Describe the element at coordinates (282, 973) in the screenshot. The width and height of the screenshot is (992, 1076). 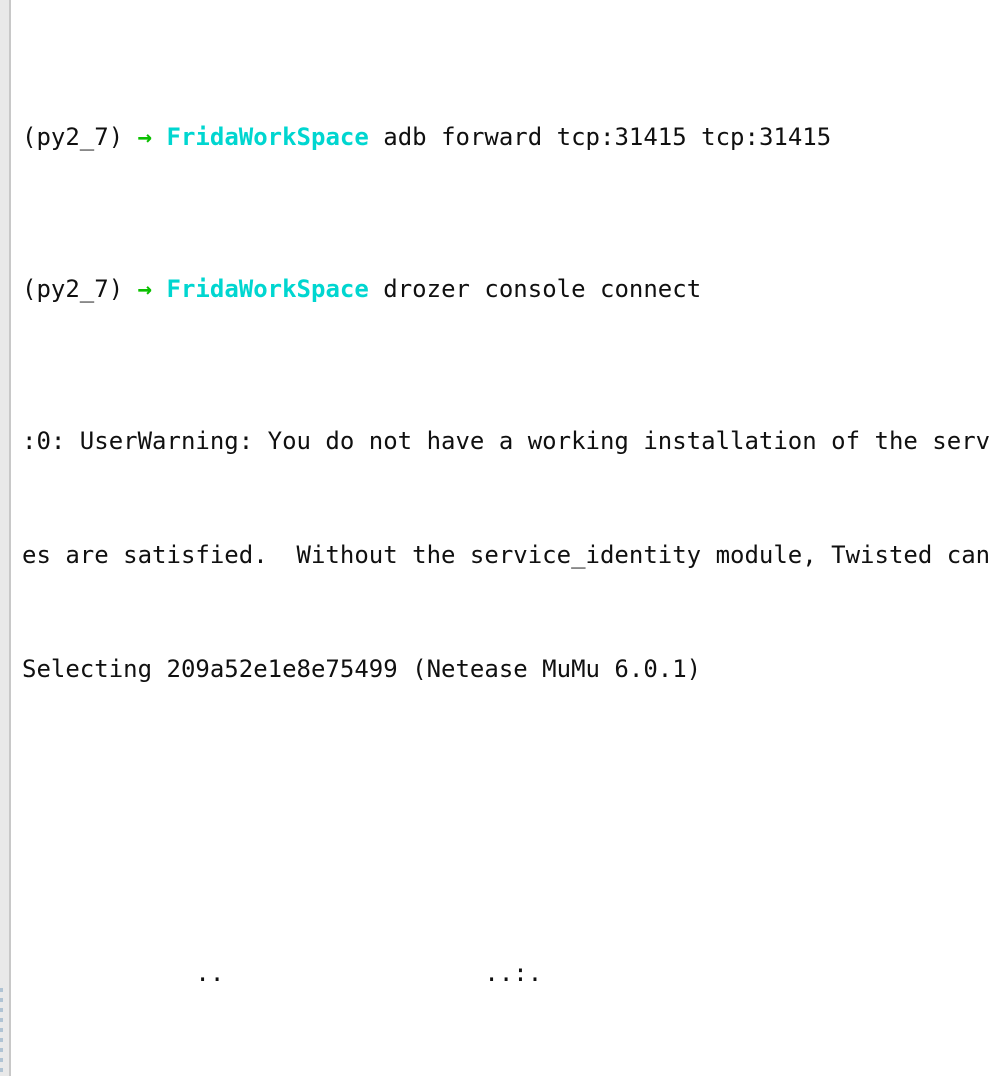
I see `banner-art-line: .. ..:.` at that location.